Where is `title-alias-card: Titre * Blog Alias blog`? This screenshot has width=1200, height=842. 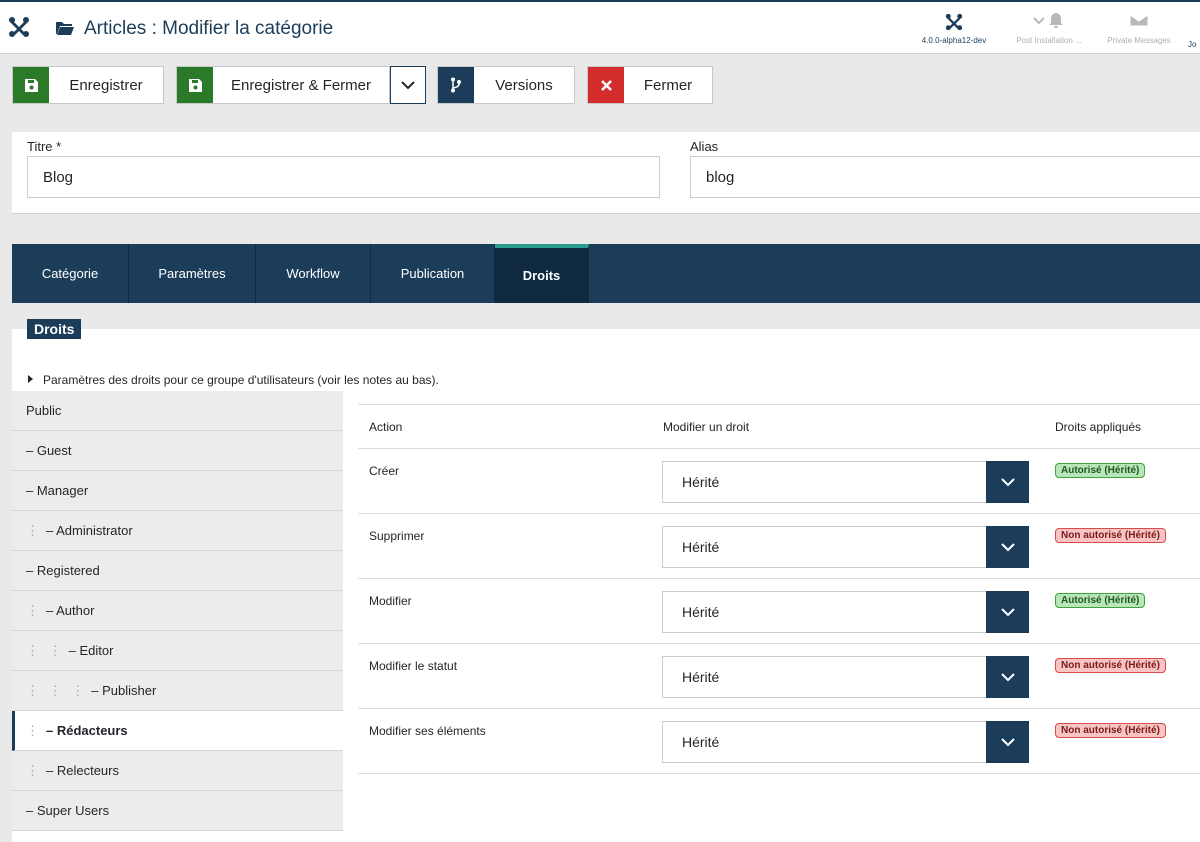 title-alias-card: Titre * Blog Alias blog is located at coordinates (606, 173).